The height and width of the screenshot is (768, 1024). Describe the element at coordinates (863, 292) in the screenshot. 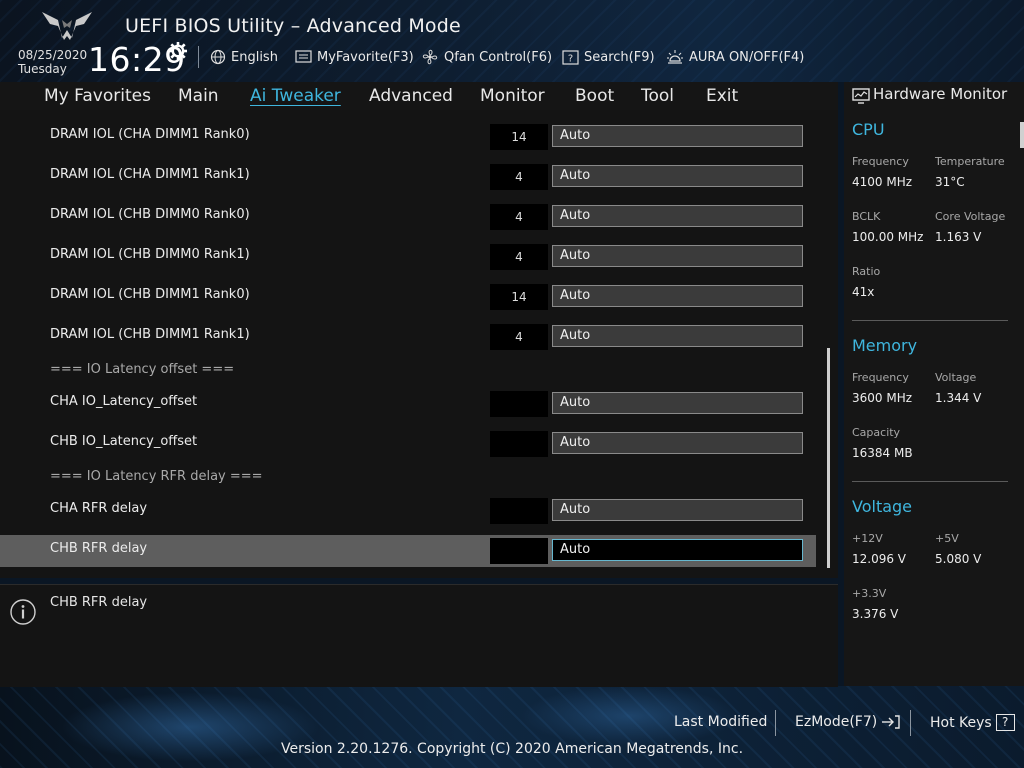

I see `cpu-ratio-value: 41x` at that location.